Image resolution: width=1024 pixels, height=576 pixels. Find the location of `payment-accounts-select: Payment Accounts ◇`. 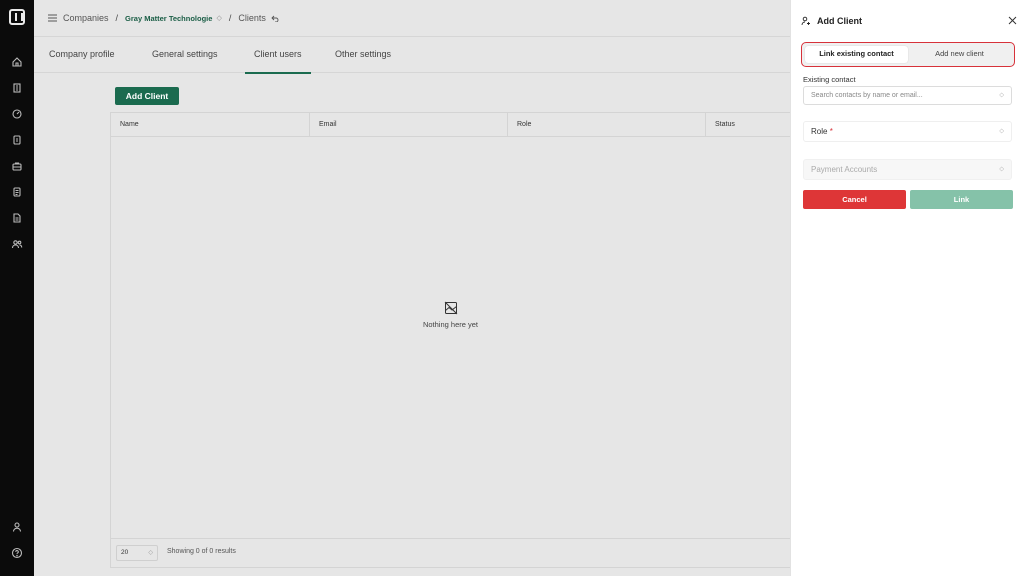

payment-accounts-select: Payment Accounts ◇ is located at coordinates (907, 169).